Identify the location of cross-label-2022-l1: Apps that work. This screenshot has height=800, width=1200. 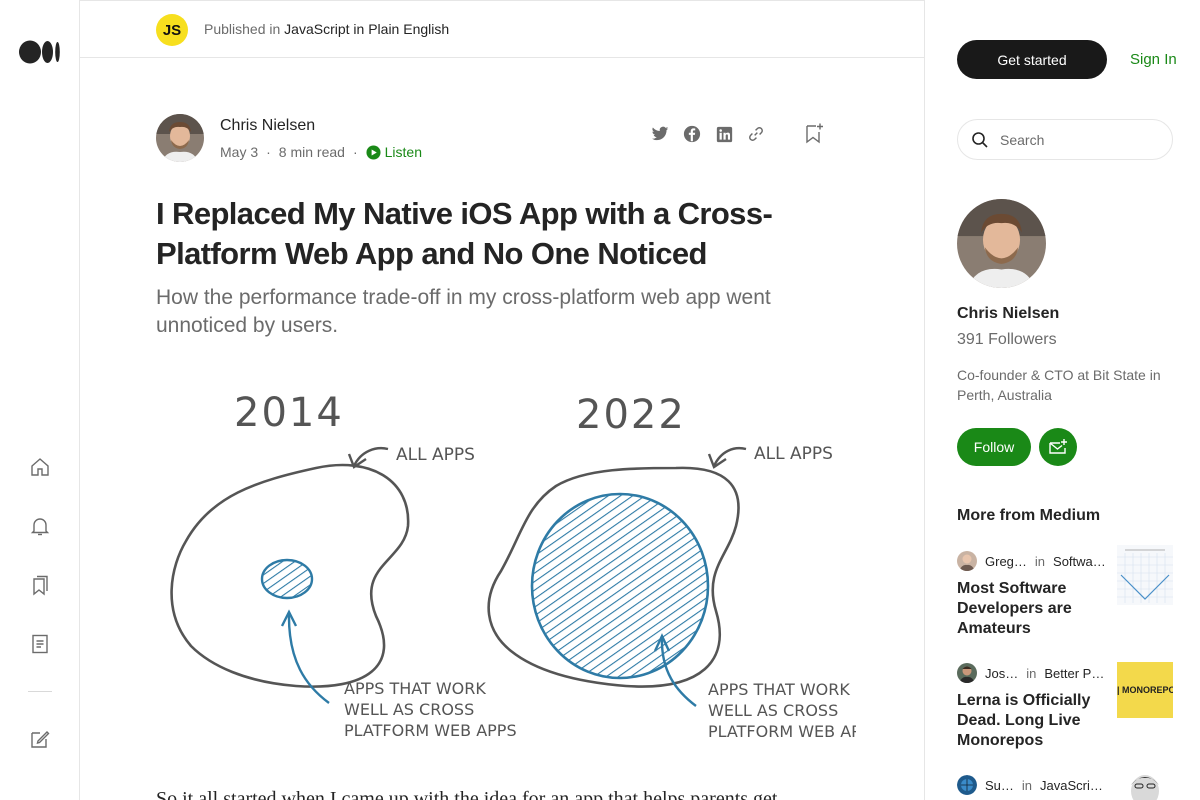
(779, 689).